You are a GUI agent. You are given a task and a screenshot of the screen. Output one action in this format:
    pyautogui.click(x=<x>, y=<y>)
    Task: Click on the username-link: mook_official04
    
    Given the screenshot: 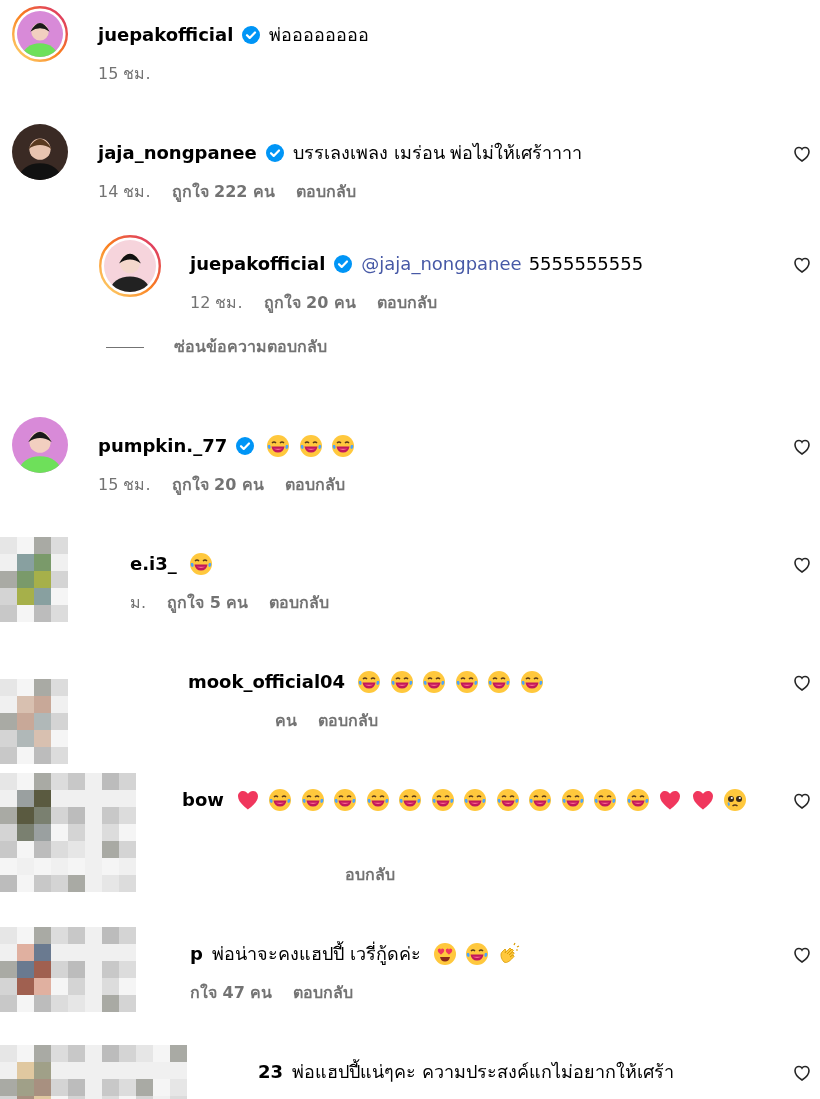 What is the action you would take?
    pyautogui.click(x=267, y=682)
    